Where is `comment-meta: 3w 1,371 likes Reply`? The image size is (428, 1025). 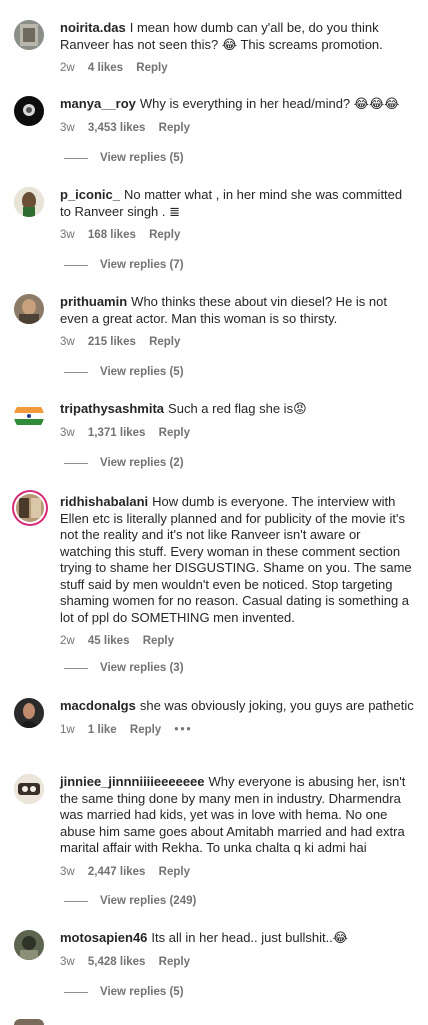 comment-meta: 3w 1,371 likes Reply is located at coordinates (237, 433).